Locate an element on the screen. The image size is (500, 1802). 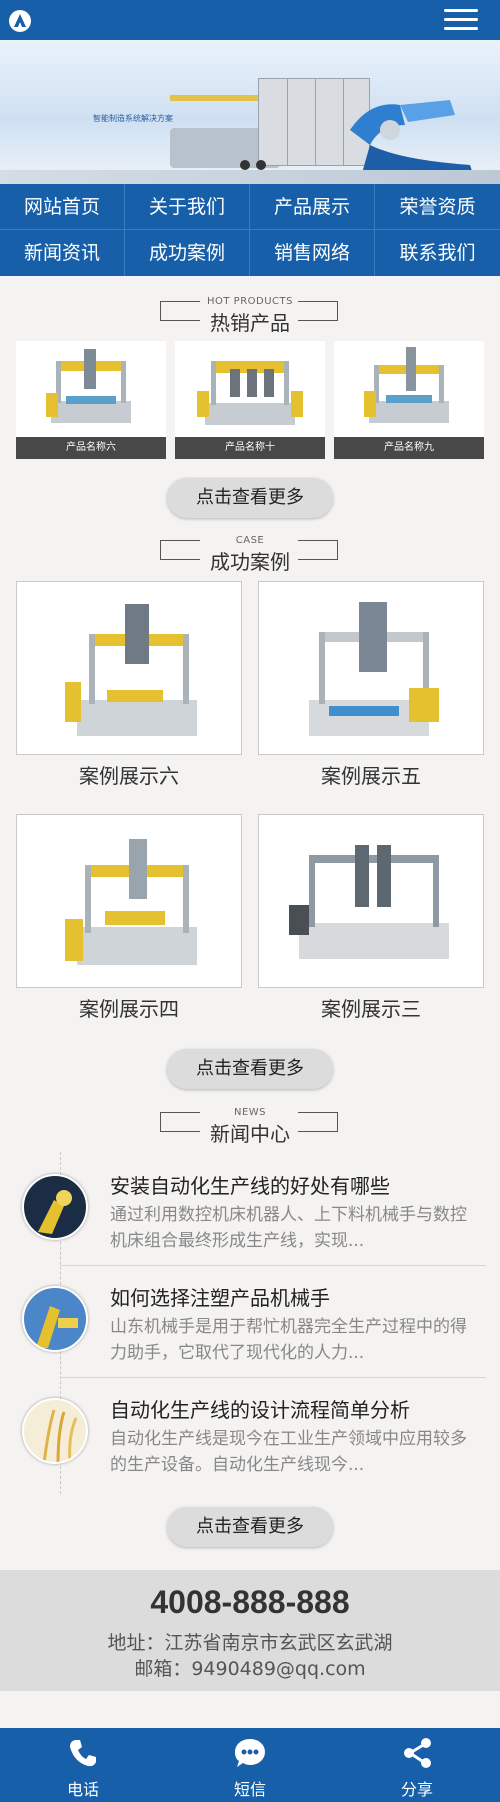
news-title: 自动化生产线的设计流程简单分析 is located at coordinates (260, 1408).